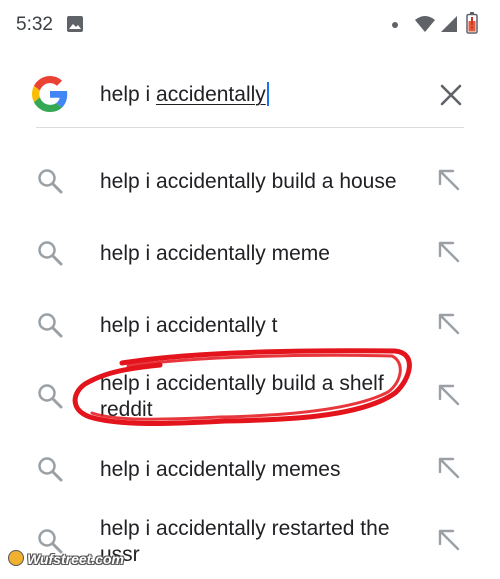 This screenshot has width=500, height=579. I want to click on suggestion-text: help i accidentally meme, so click(215, 253).